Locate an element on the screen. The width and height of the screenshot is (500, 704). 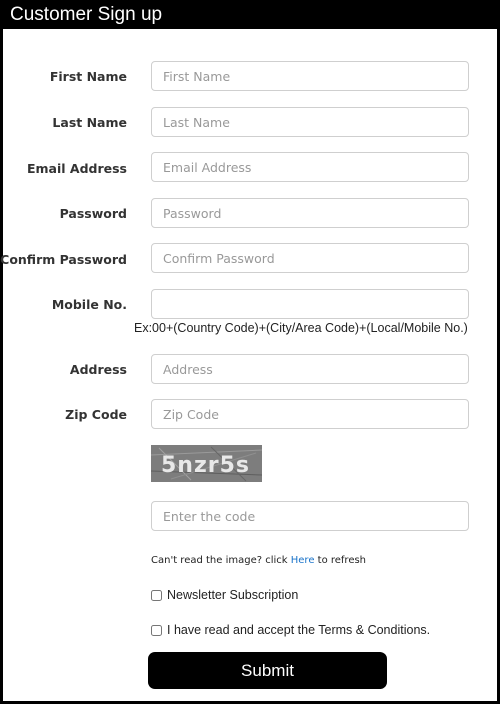
email-input is located at coordinates (310, 167).